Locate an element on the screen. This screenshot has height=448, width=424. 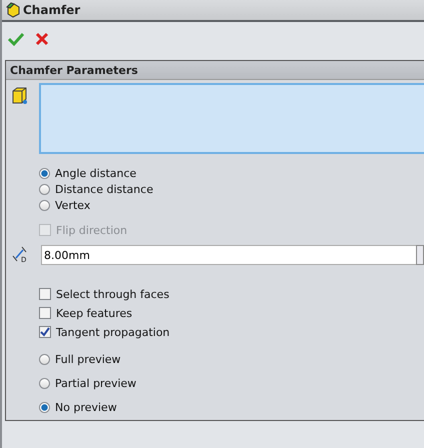
window-title: Chamfer is located at coordinates (51, 10).